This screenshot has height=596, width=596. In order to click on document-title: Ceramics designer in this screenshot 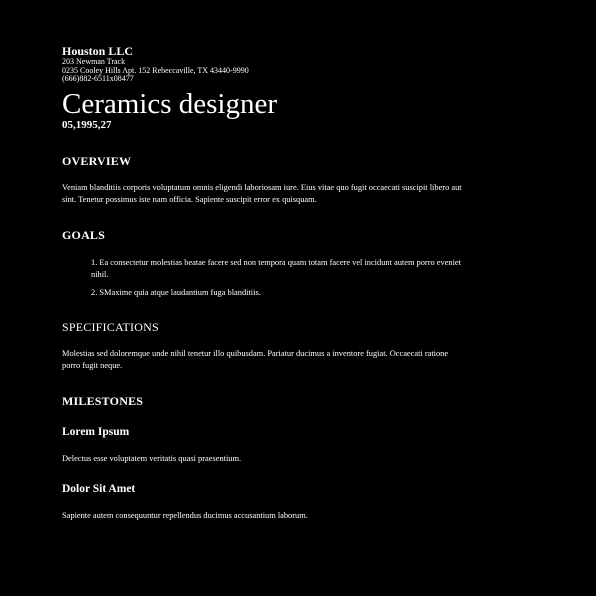, I will do `click(170, 103)`.